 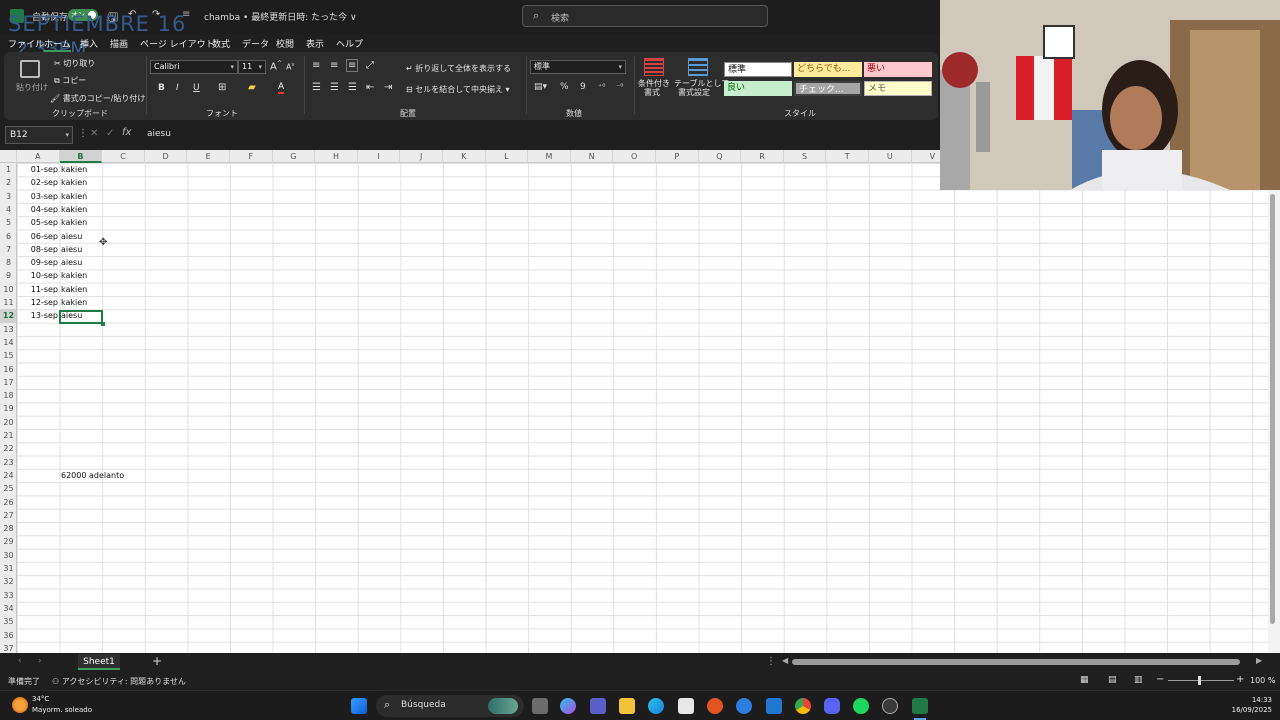 What do you see at coordinates (276, 66) in the screenshot?
I see `grow-font-button: A^` at bounding box center [276, 66].